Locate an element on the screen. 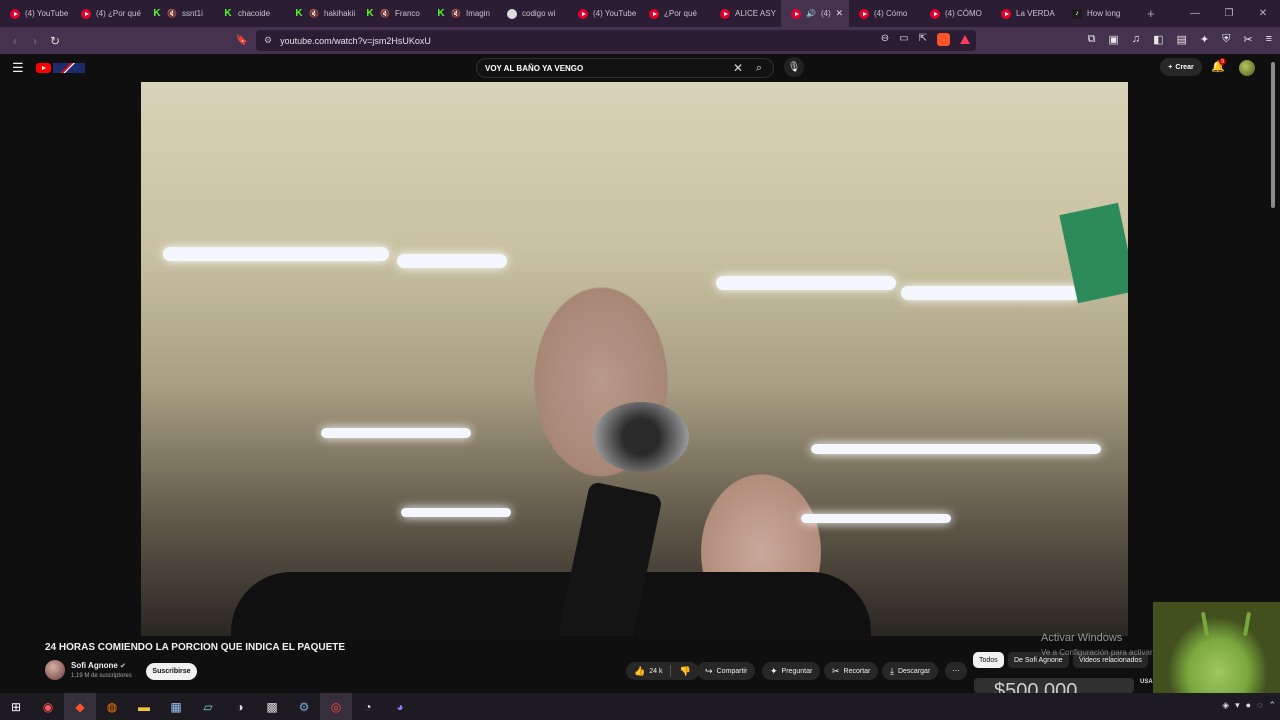 The image size is (1280, 720). close-tab-icon: ✕ is located at coordinates (839, 13).